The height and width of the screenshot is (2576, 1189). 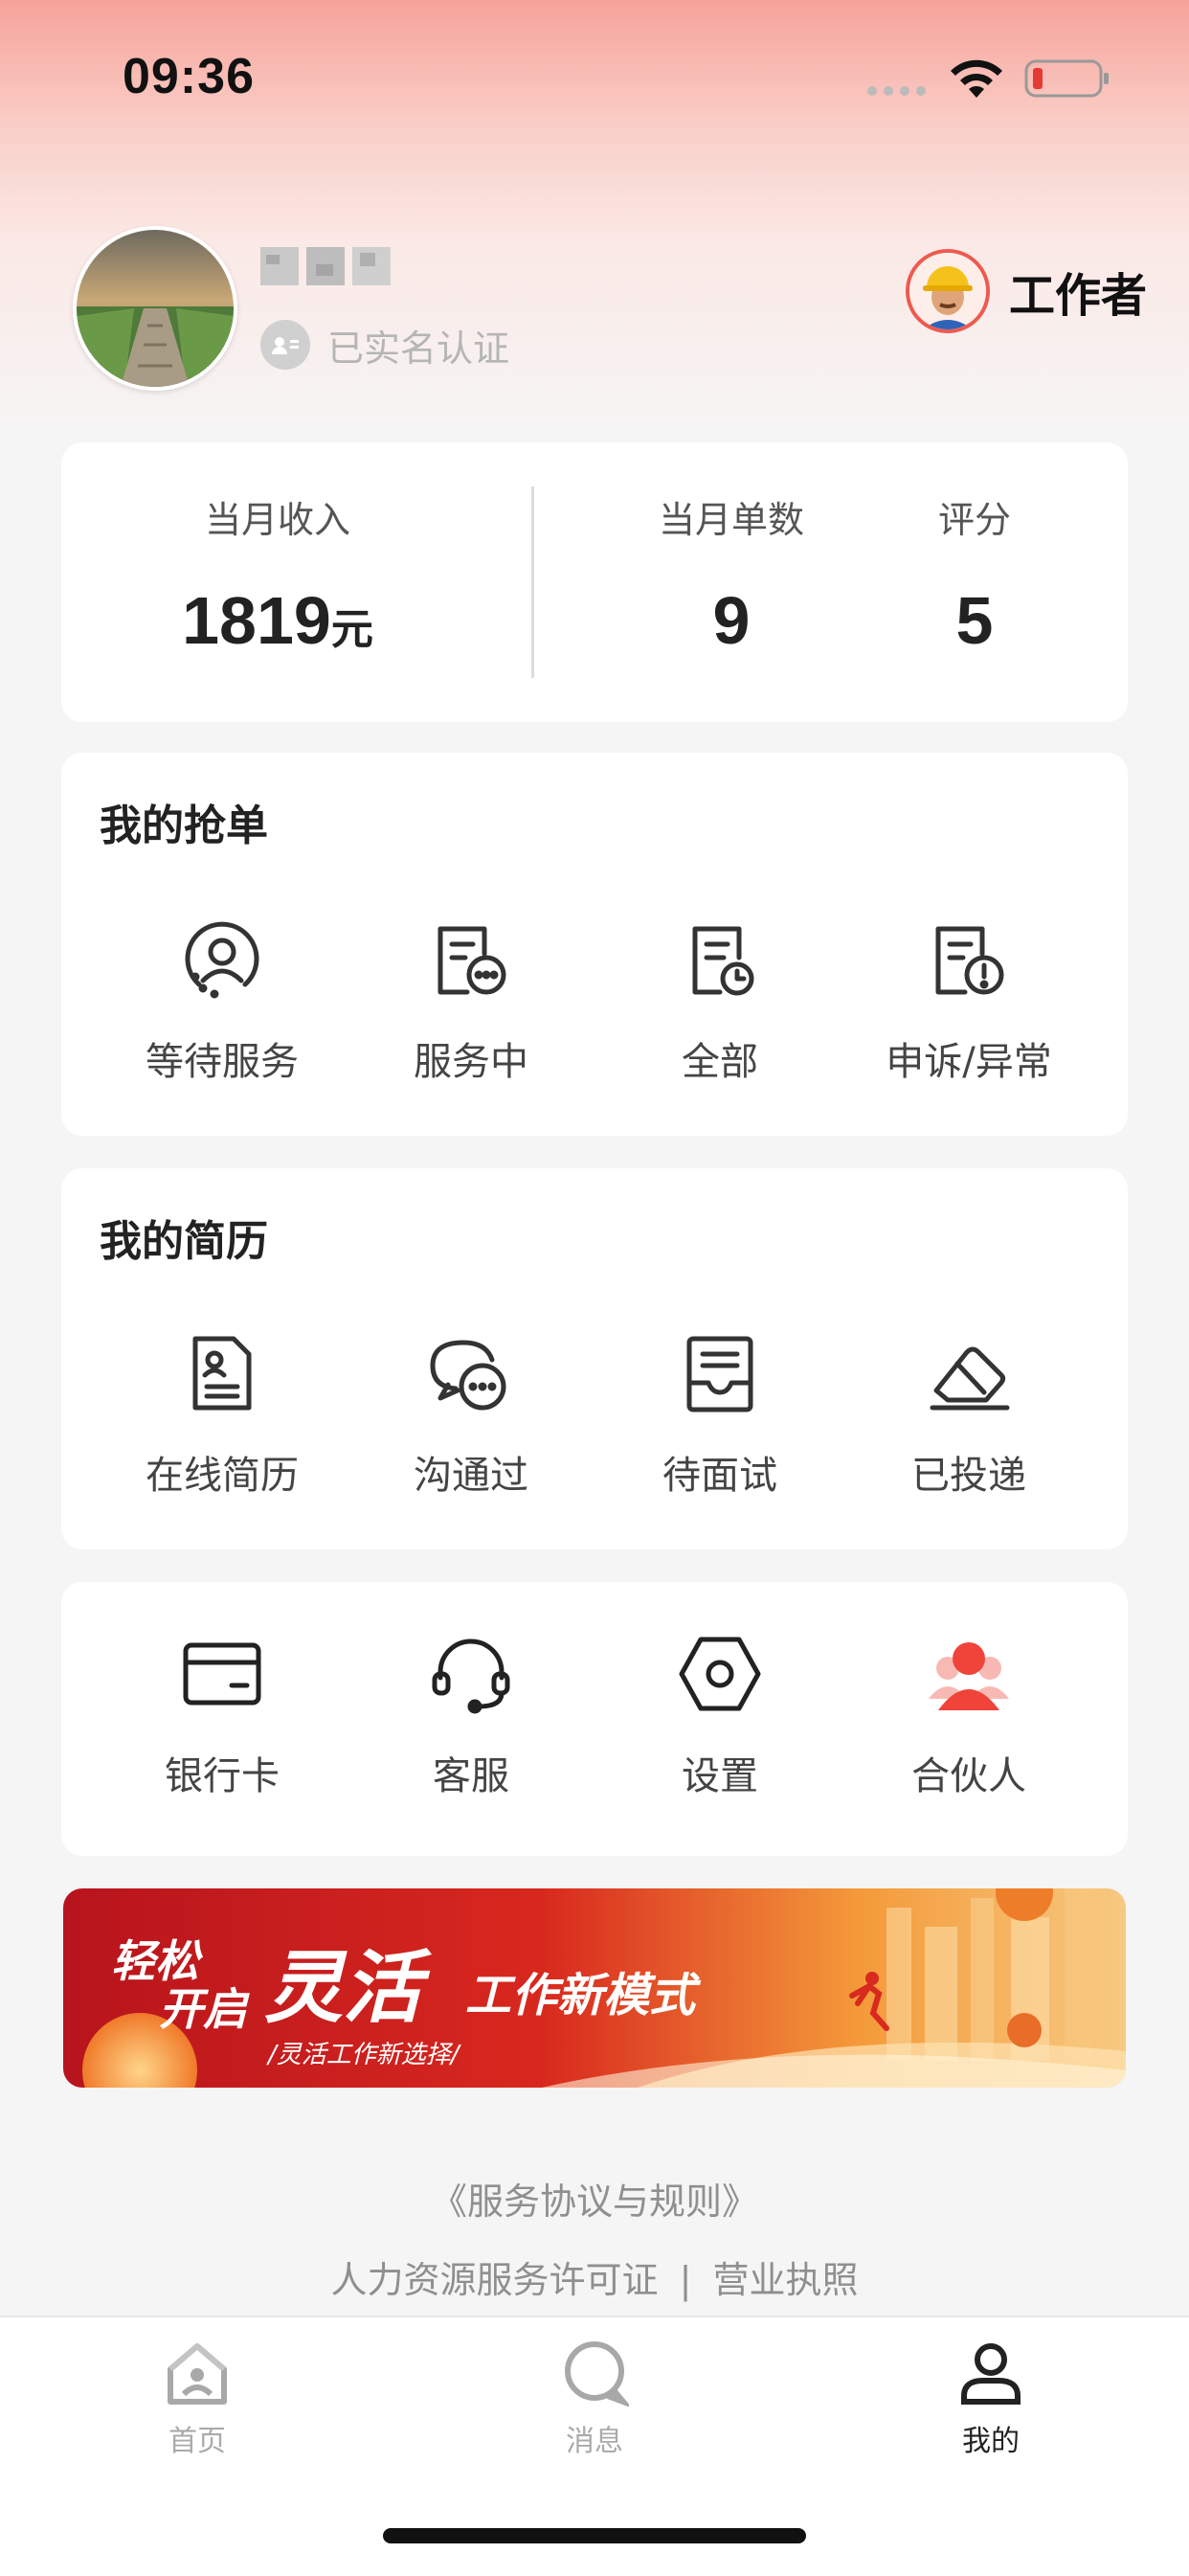 What do you see at coordinates (974, 582) in the screenshot?
I see `rating-stat: 评分 5` at bounding box center [974, 582].